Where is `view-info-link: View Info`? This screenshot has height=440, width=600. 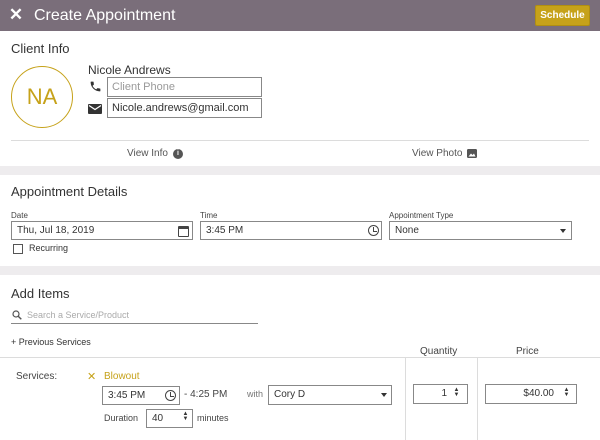
view-info-link: View Info is located at coordinates (147, 153).